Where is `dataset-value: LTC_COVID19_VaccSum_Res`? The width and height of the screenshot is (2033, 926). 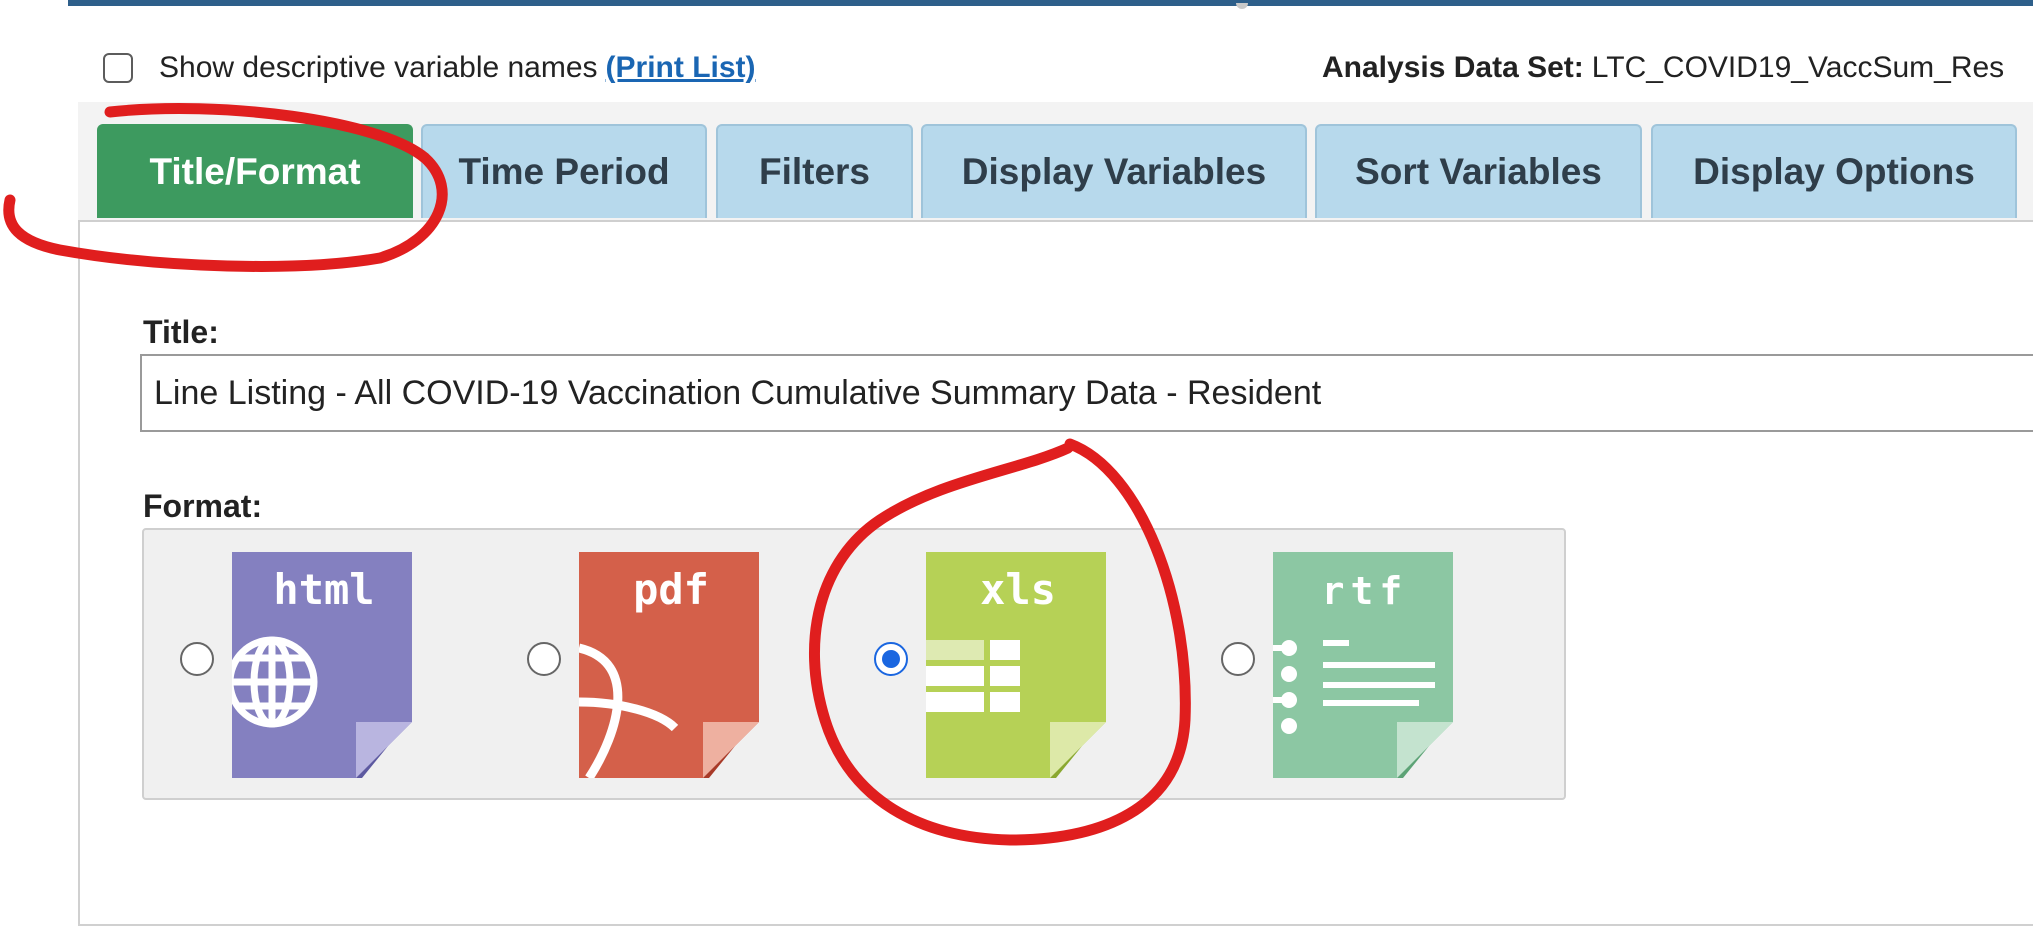 dataset-value: LTC_COVID19_VaccSum_Res is located at coordinates (1798, 67).